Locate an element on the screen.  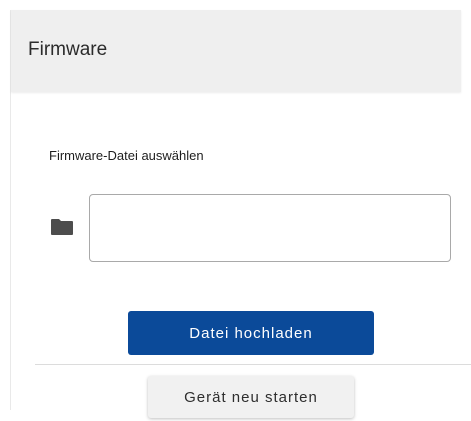
upload-file-button: Datei hochladen is located at coordinates (251, 333).